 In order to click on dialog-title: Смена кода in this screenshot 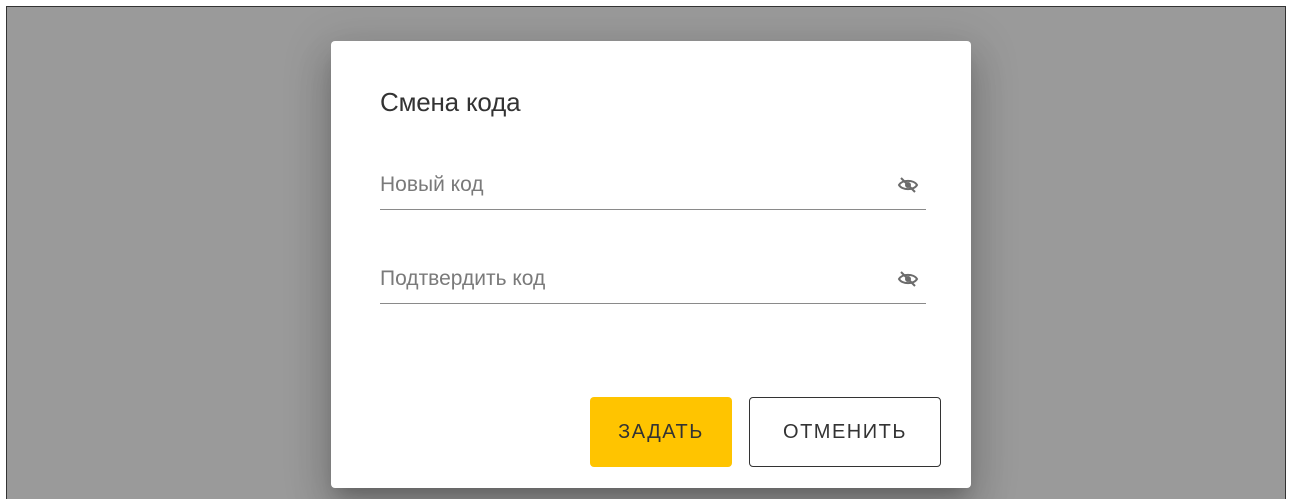, I will do `click(450, 102)`.